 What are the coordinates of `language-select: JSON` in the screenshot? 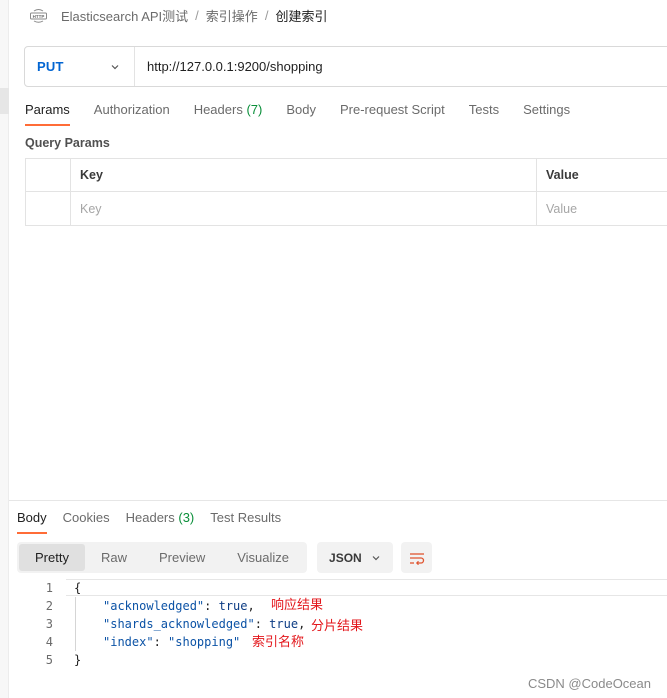 It's located at (355, 557).